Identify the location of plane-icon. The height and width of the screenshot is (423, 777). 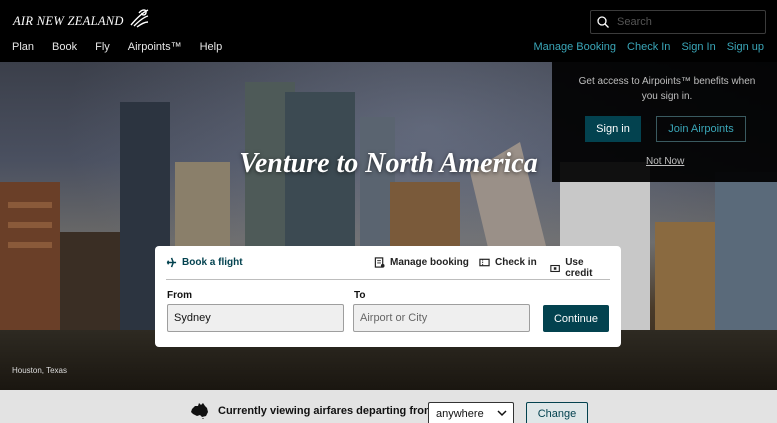
(171, 262).